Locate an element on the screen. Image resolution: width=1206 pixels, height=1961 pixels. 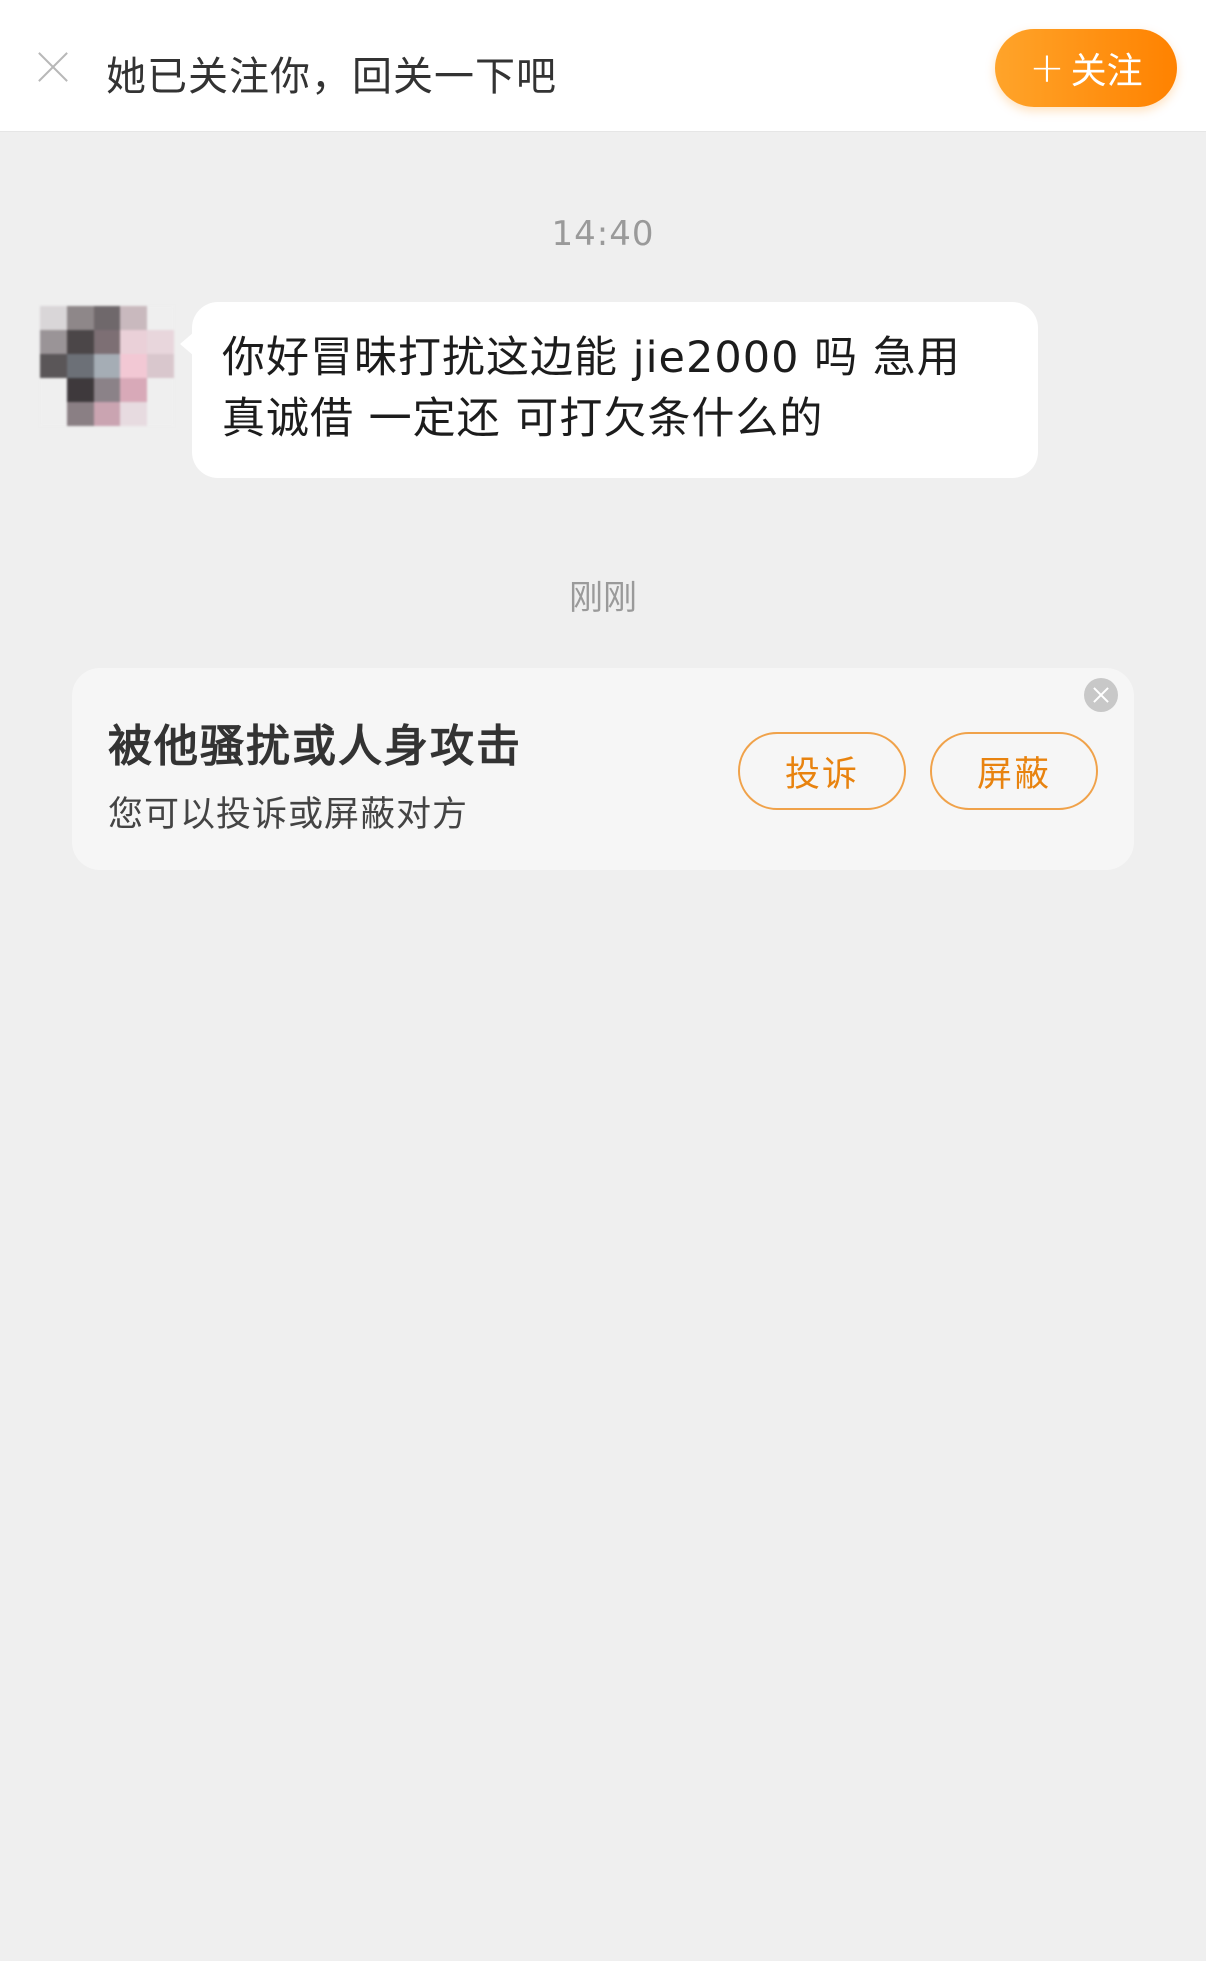
report-button: 投诉 is located at coordinates (822, 771).